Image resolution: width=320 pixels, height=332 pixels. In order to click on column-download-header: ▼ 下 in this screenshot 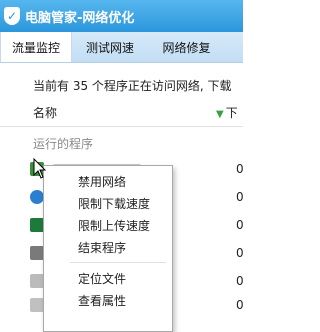, I will do `click(227, 112)`.